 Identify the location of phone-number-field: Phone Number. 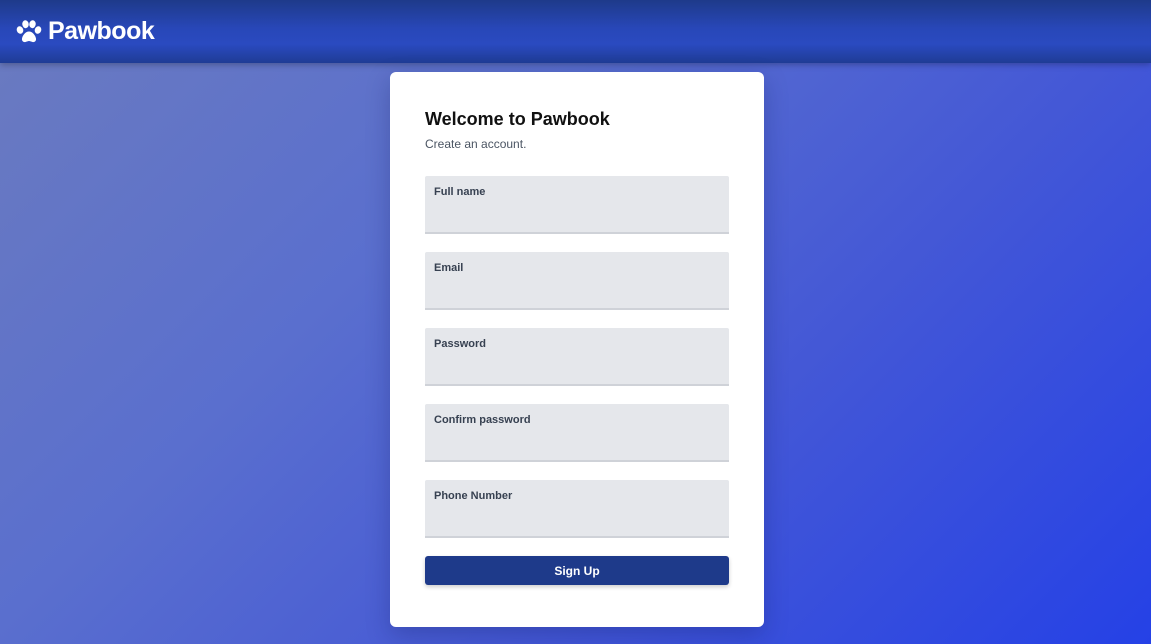
(577, 509).